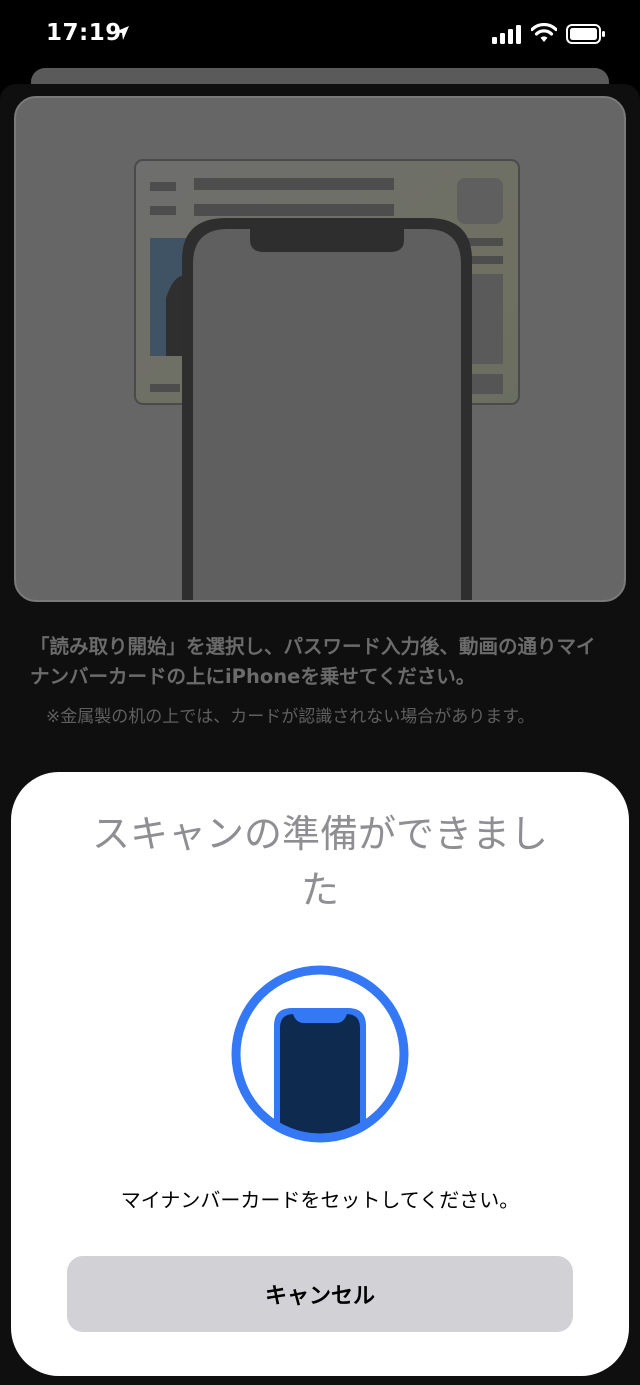  Describe the element at coordinates (320, 35) in the screenshot. I see `status-bar: 17:19` at that location.